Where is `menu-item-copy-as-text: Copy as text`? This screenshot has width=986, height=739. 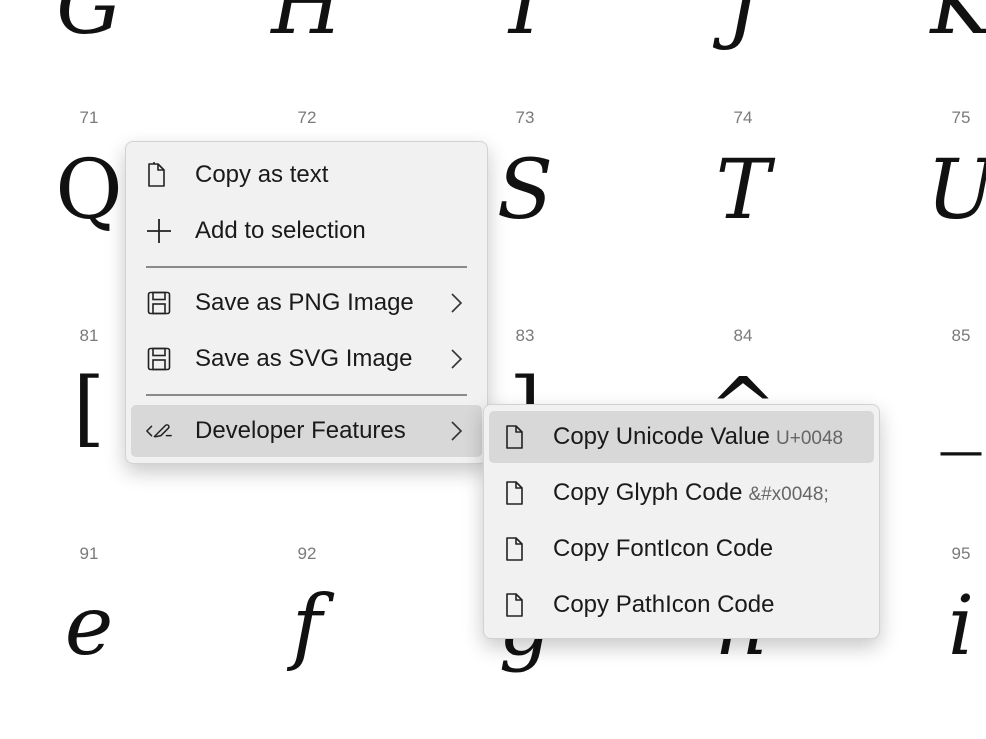
menu-item-copy-as-text: Copy as text is located at coordinates (306, 175).